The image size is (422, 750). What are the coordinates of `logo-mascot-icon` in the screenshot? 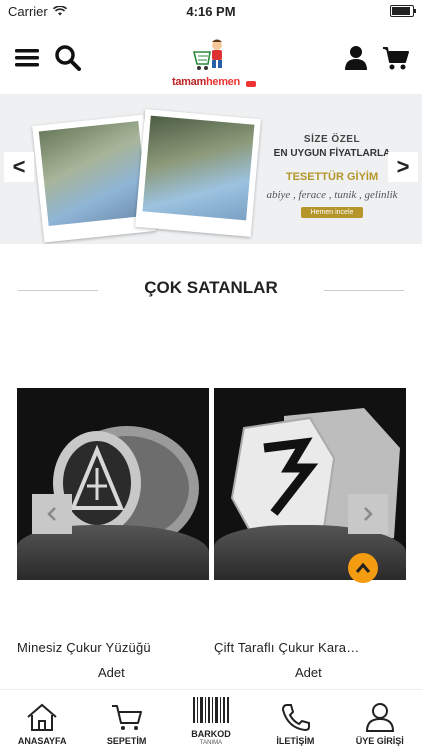 It's located at (207, 54).